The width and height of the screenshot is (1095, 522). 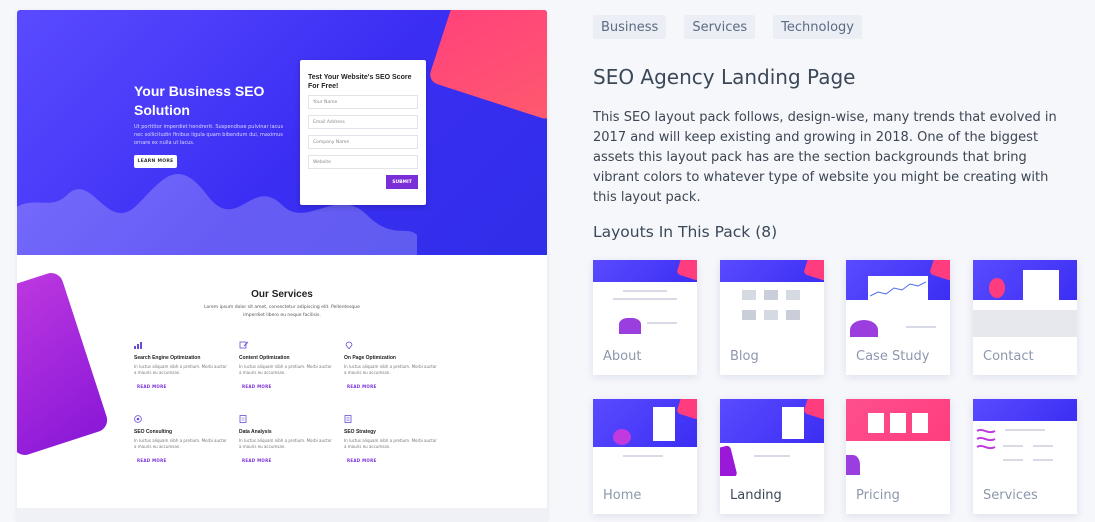 I want to click on layout-card-contact: Contact, so click(x=1025, y=317).